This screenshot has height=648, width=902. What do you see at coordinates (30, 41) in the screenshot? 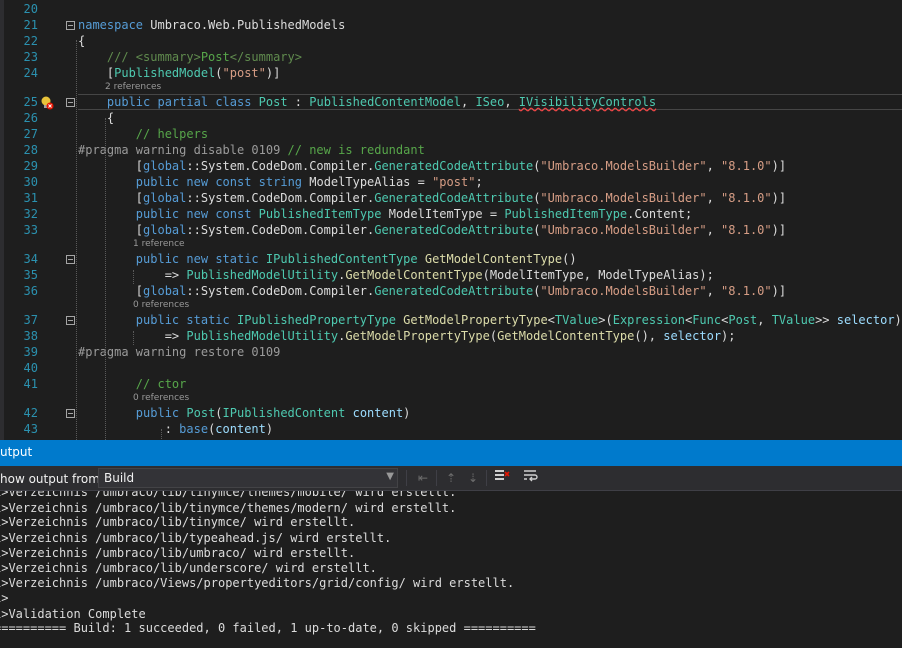
I see `line-number: 22` at bounding box center [30, 41].